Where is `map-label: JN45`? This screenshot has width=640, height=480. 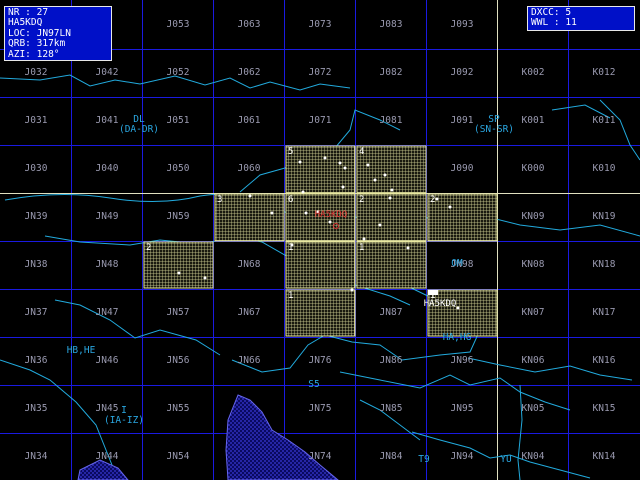 map-label: JN45 is located at coordinates (107, 408).